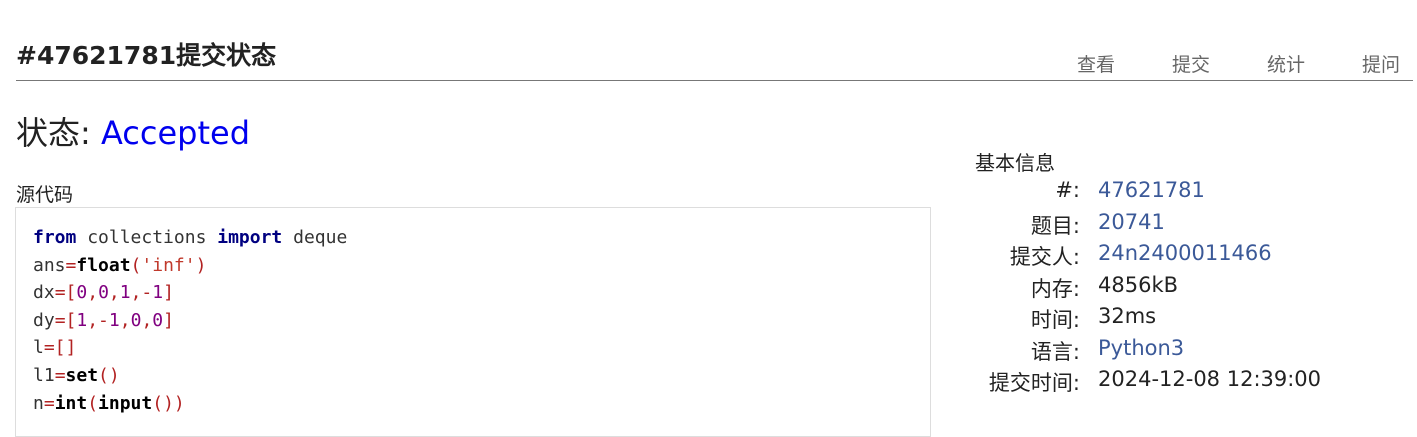  Describe the element at coordinates (1138, 285) in the screenshot. I see `memory-value: 4856kB` at that location.